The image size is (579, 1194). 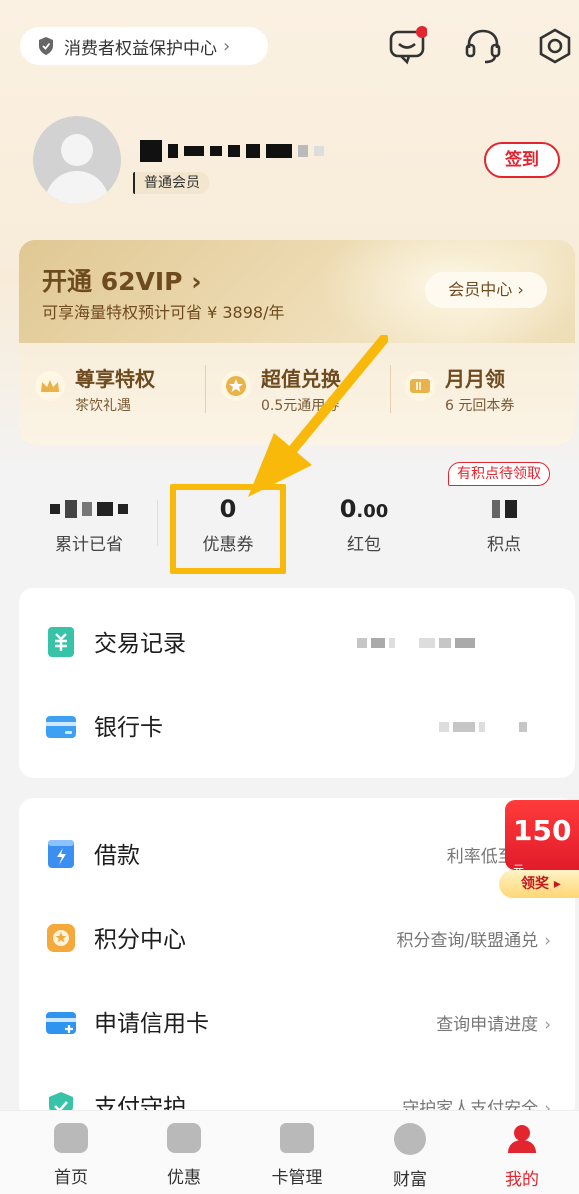 I want to click on me-icon, so click(x=522, y=1139).